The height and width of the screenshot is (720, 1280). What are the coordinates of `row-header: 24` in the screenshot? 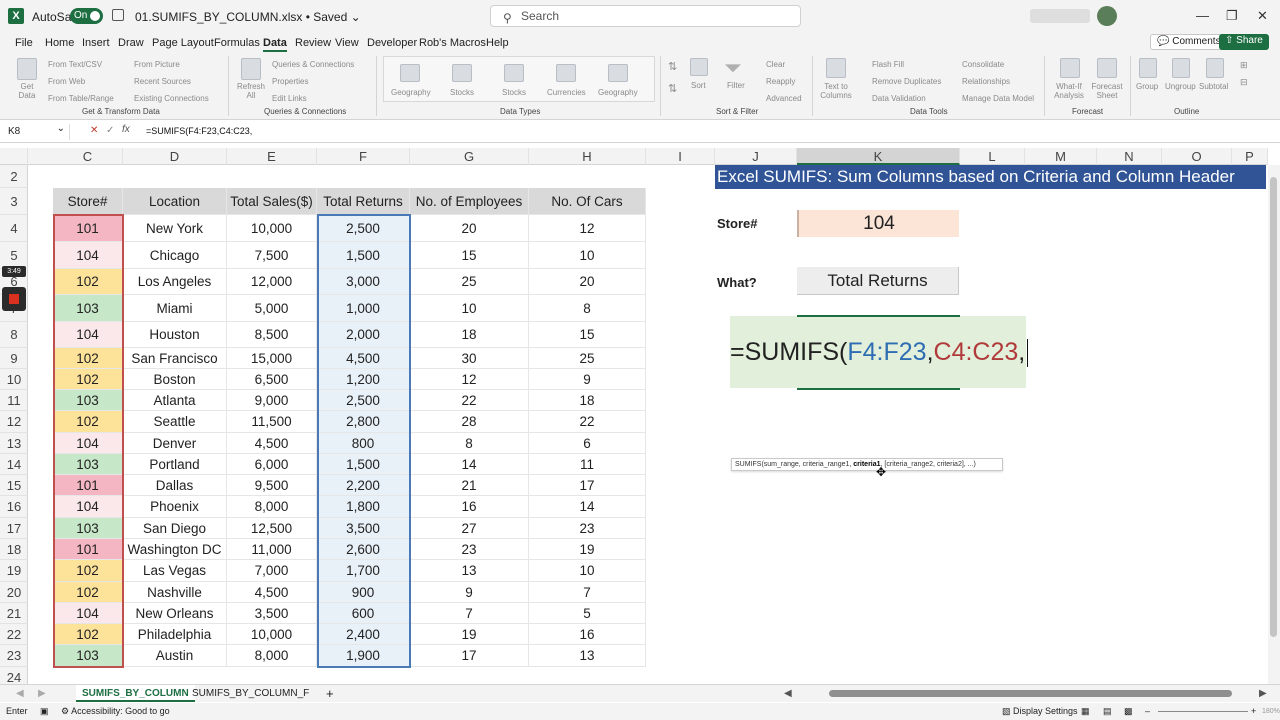 It's located at (14, 675).